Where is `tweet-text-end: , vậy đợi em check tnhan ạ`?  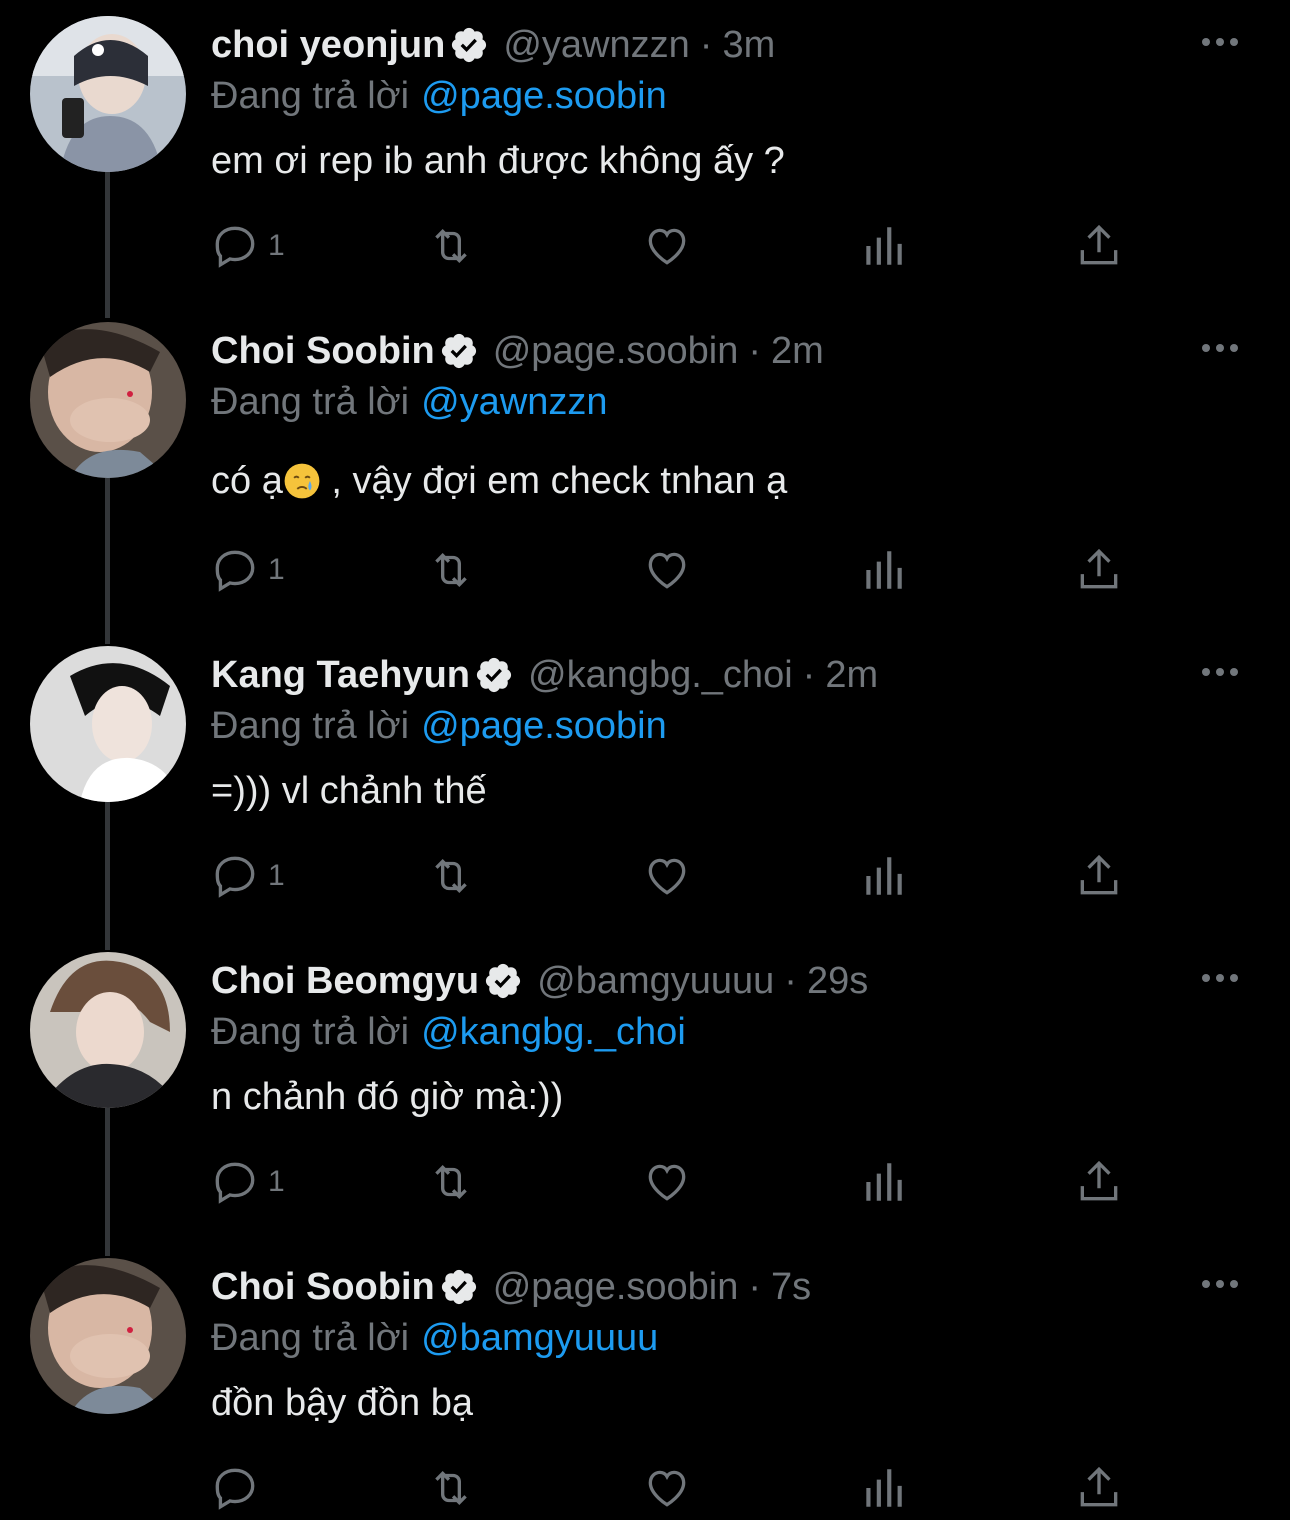
tweet-text-end: , vậy đợi em check tnhan ạ is located at coordinates (554, 480).